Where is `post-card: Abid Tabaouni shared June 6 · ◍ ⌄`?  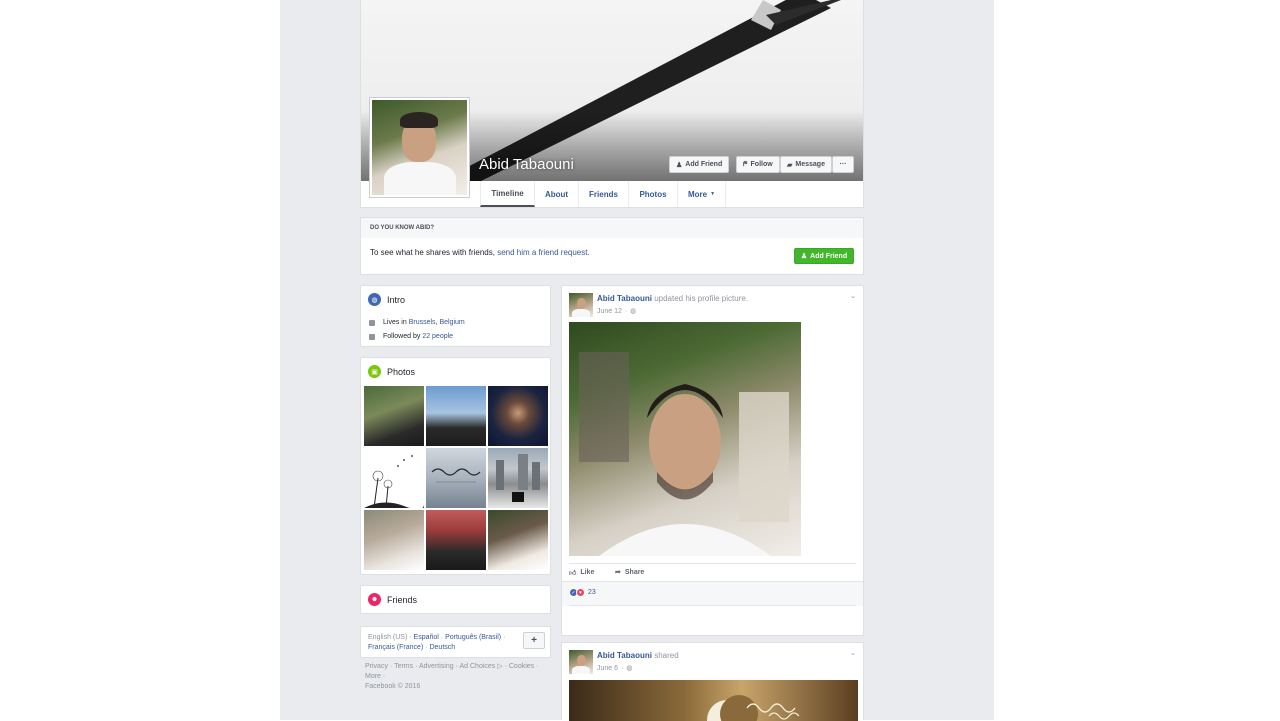 post-card: Abid Tabaouni shared June 6 · ◍ ⌄ is located at coordinates (712, 681).